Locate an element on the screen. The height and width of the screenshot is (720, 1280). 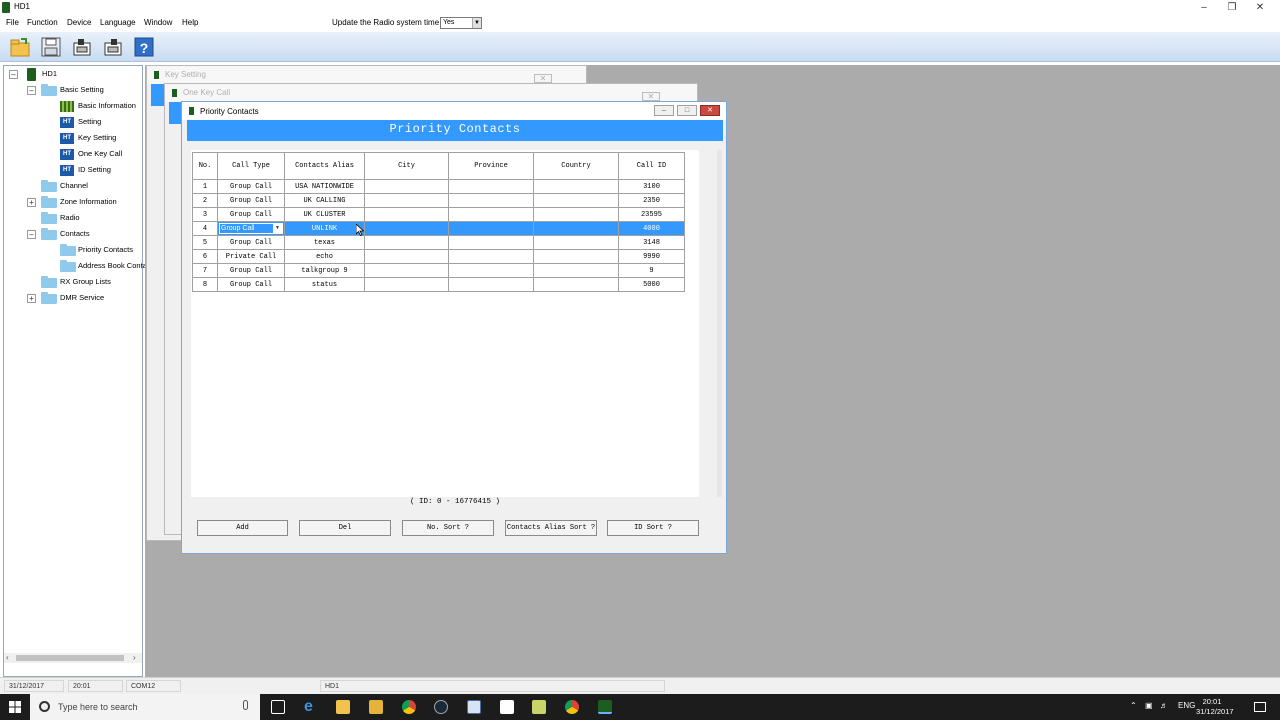
tree-item-basic-setting: Basic Setting is located at coordinates (82, 90).